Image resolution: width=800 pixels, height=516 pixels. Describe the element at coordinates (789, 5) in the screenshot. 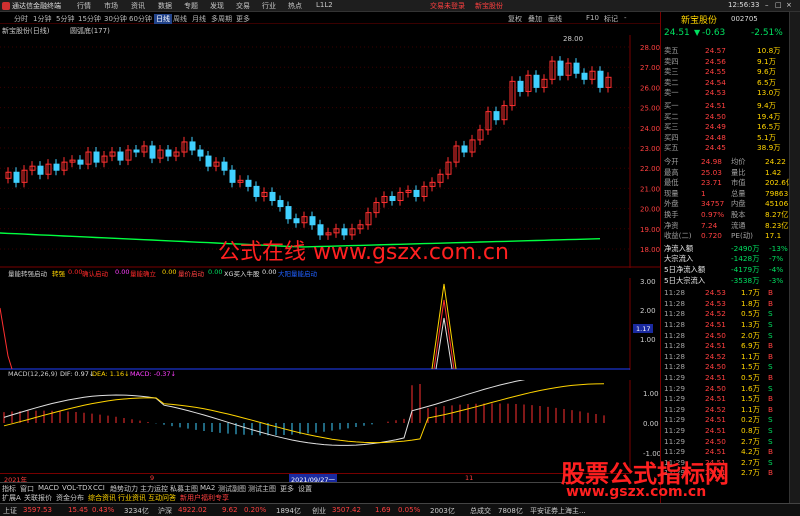

I see `close-icon: ×` at that location.